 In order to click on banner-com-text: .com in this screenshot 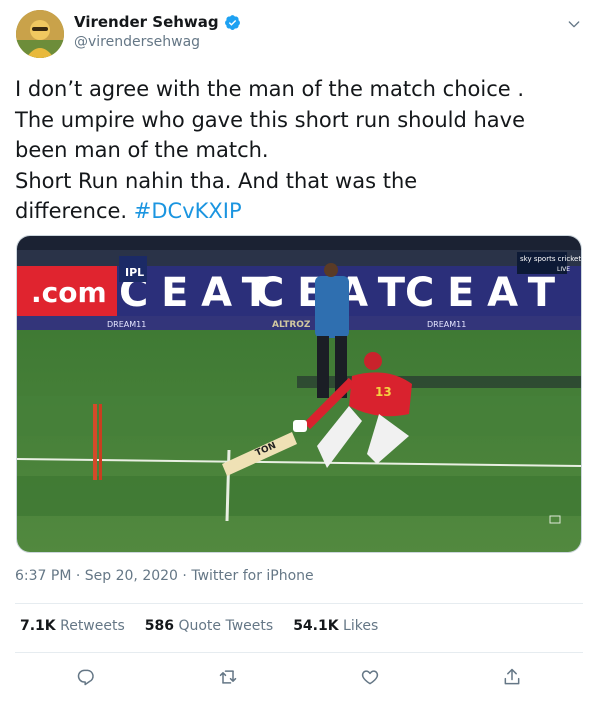, I will do `click(69, 292)`.